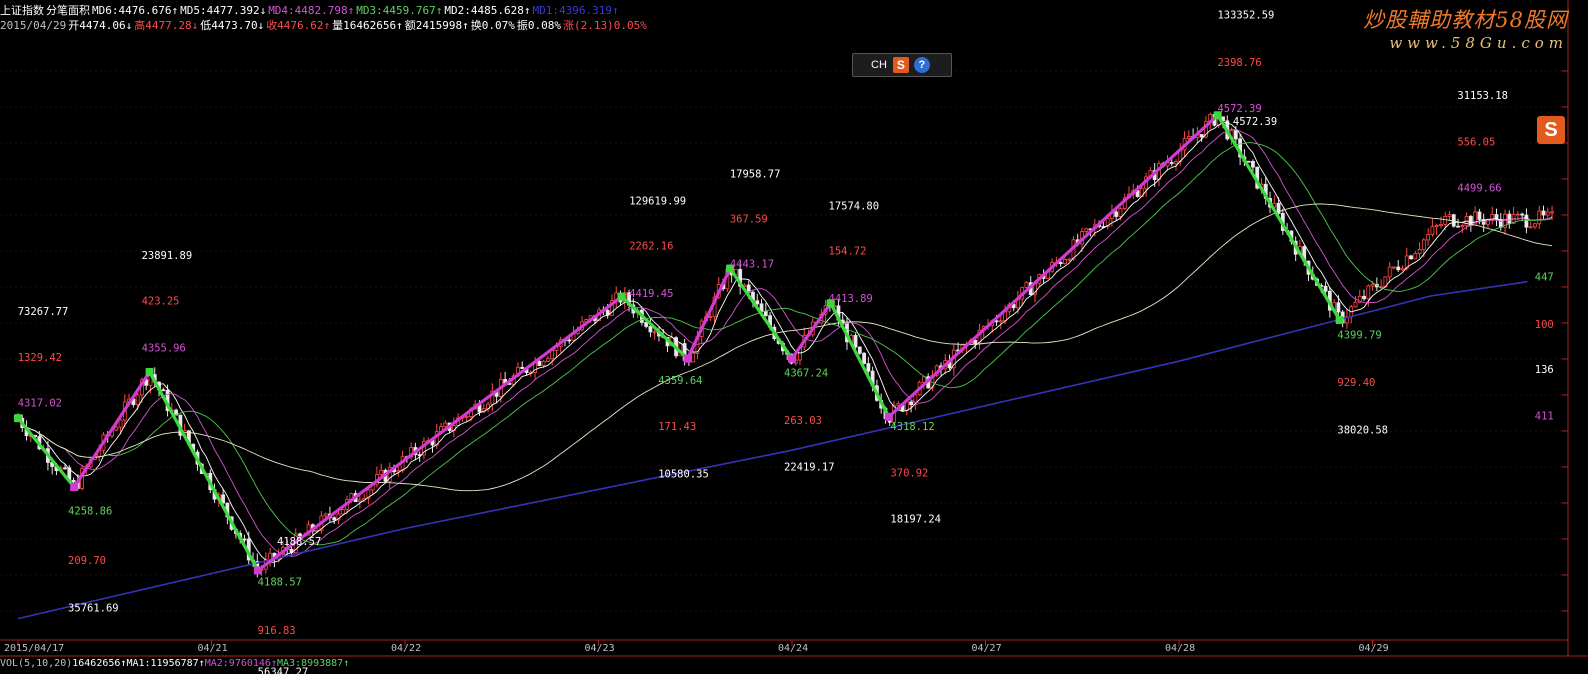  I want to click on value-label: 411, so click(1544, 416).